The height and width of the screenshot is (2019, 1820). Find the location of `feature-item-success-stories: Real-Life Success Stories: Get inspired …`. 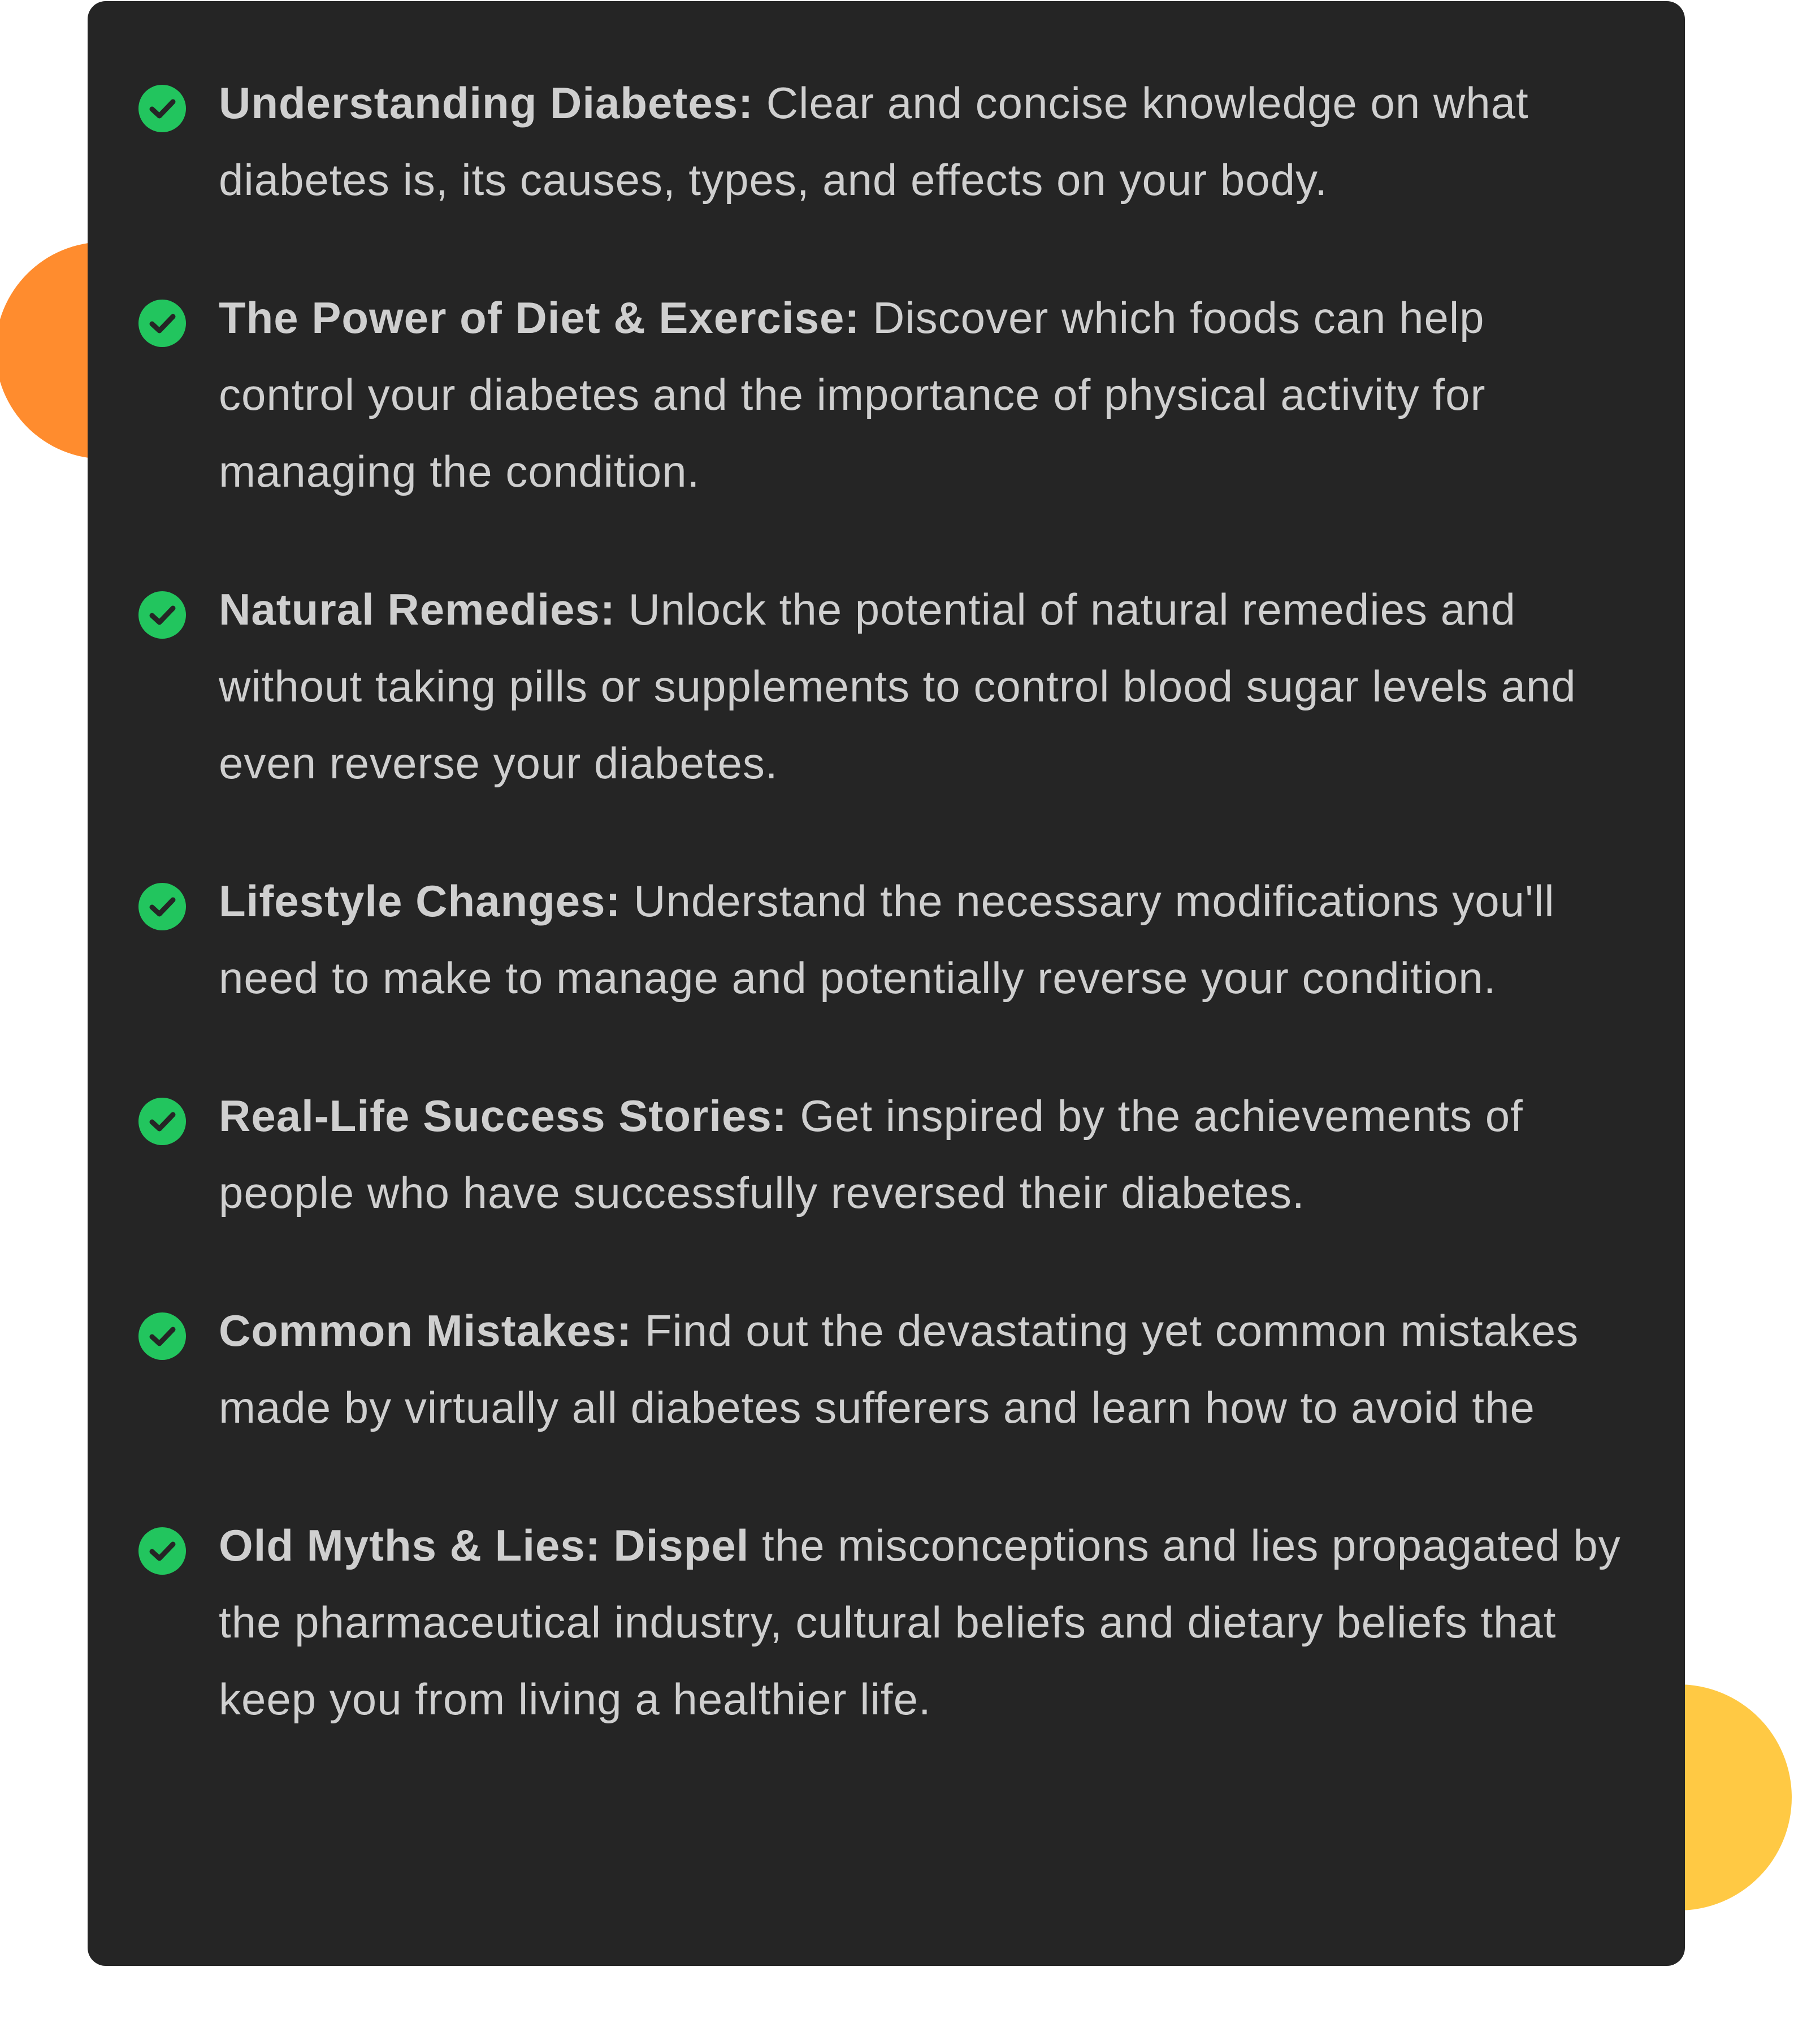

feature-item-success-stories: Real-Life Success Stories: Get inspired … is located at coordinates (884, 1154).